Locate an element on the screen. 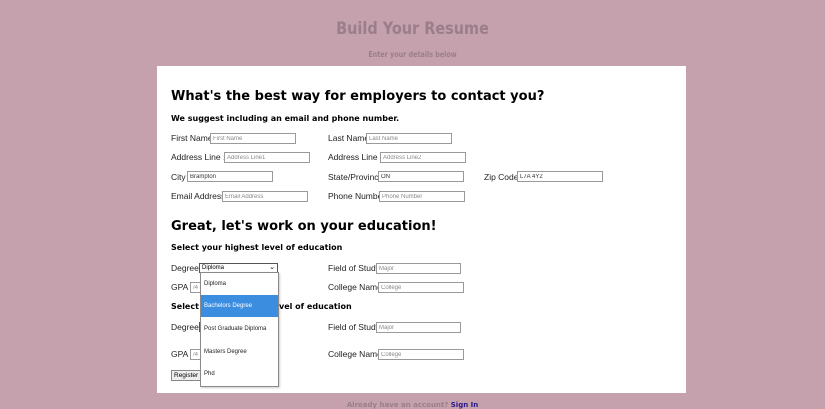 The image size is (825, 409). first-name-input is located at coordinates (253, 138).